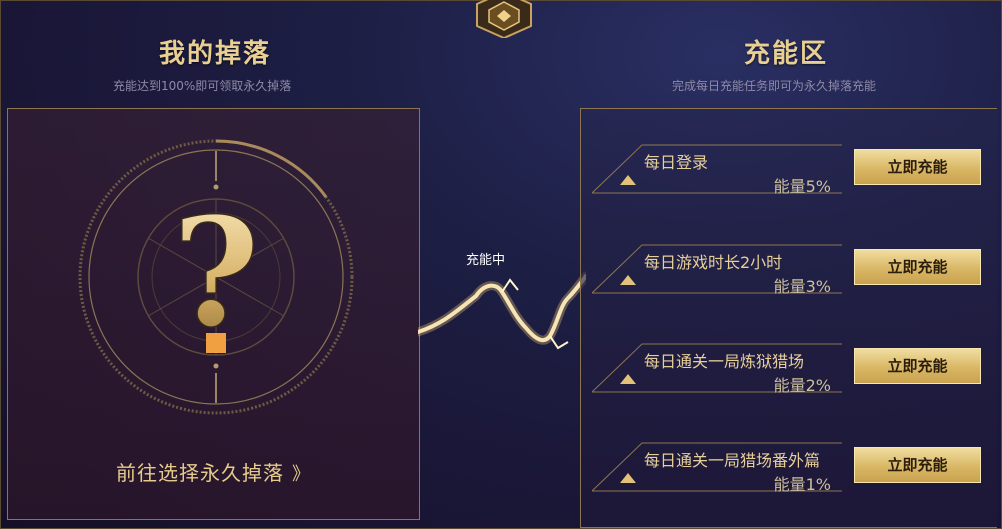  I want to click on charge-zone-subtitle: 完成每日充能任务即可为永久掉落充能, so click(774, 86).